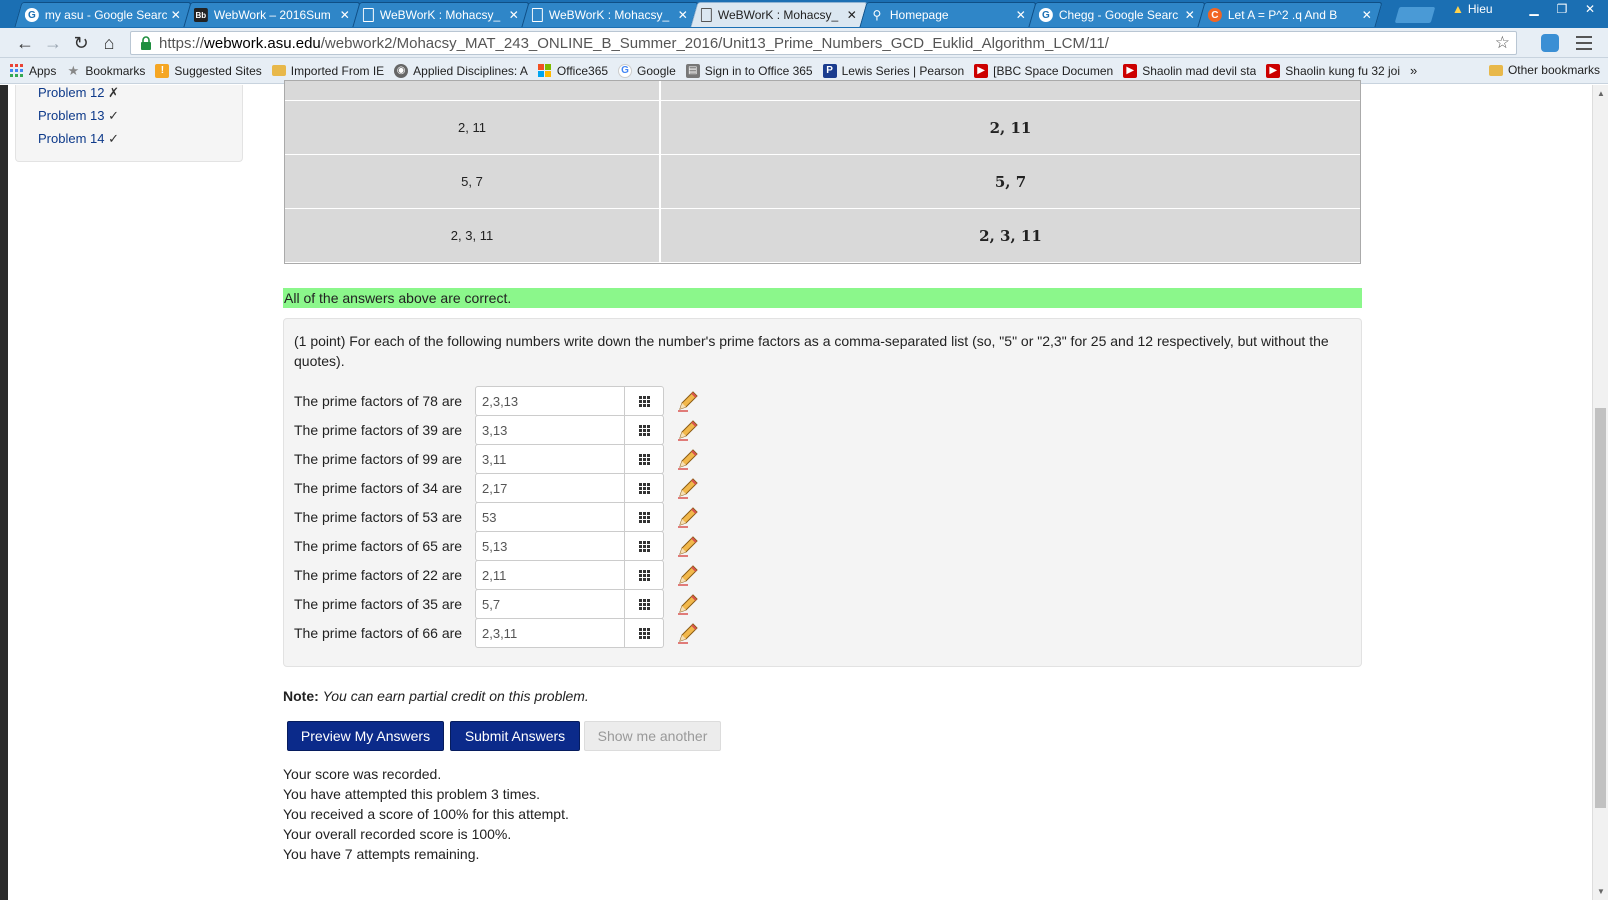 This screenshot has width=1608, height=900. I want to click on preview-cell: 2, 11, so click(1010, 127).